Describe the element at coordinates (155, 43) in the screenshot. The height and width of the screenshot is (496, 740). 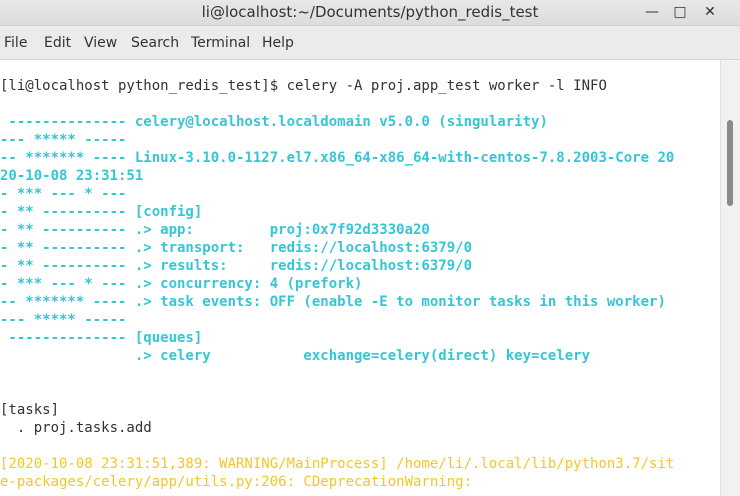
I see `menu-search: Search` at that location.